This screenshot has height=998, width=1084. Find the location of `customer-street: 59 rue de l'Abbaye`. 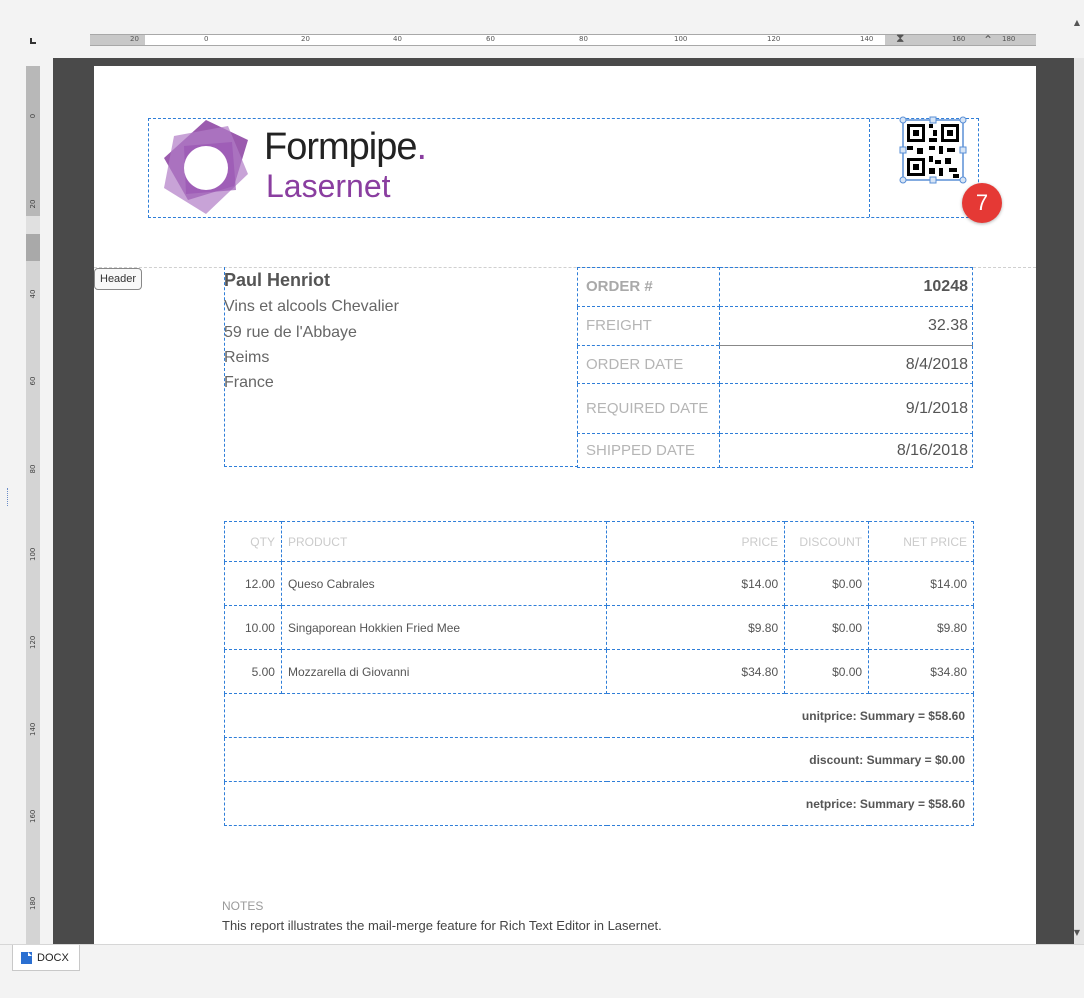

customer-street: 59 rue de l'Abbaye is located at coordinates (290, 332).